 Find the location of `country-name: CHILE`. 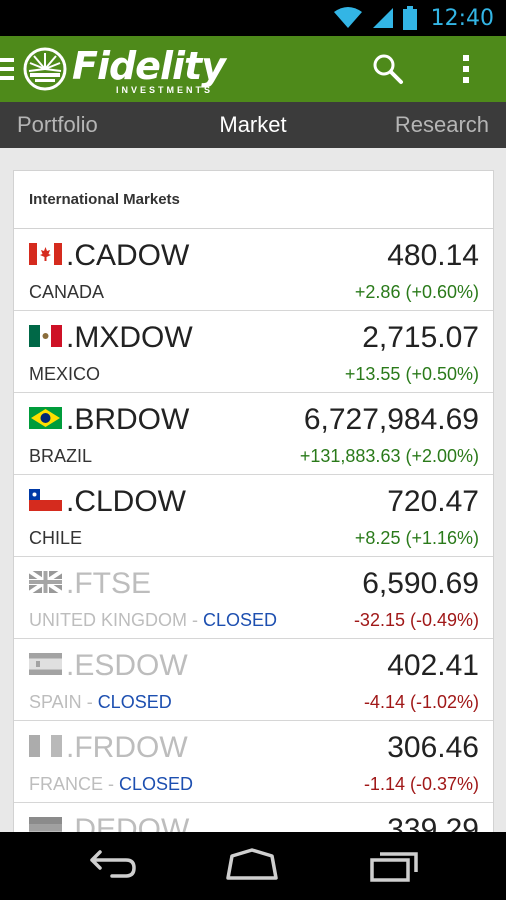

country-name: CHILE is located at coordinates (56, 538).